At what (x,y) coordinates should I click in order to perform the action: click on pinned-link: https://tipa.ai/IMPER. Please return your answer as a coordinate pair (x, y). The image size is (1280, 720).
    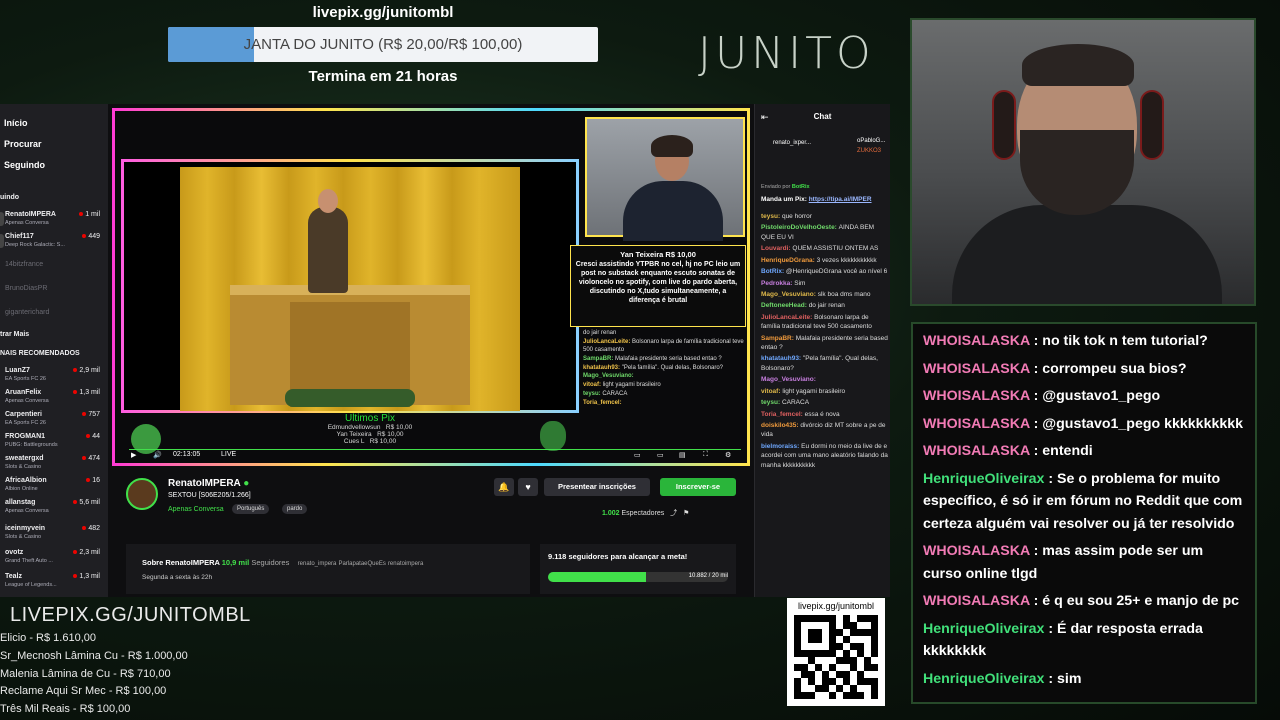
    Looking at the image, I should click on (840, 199).